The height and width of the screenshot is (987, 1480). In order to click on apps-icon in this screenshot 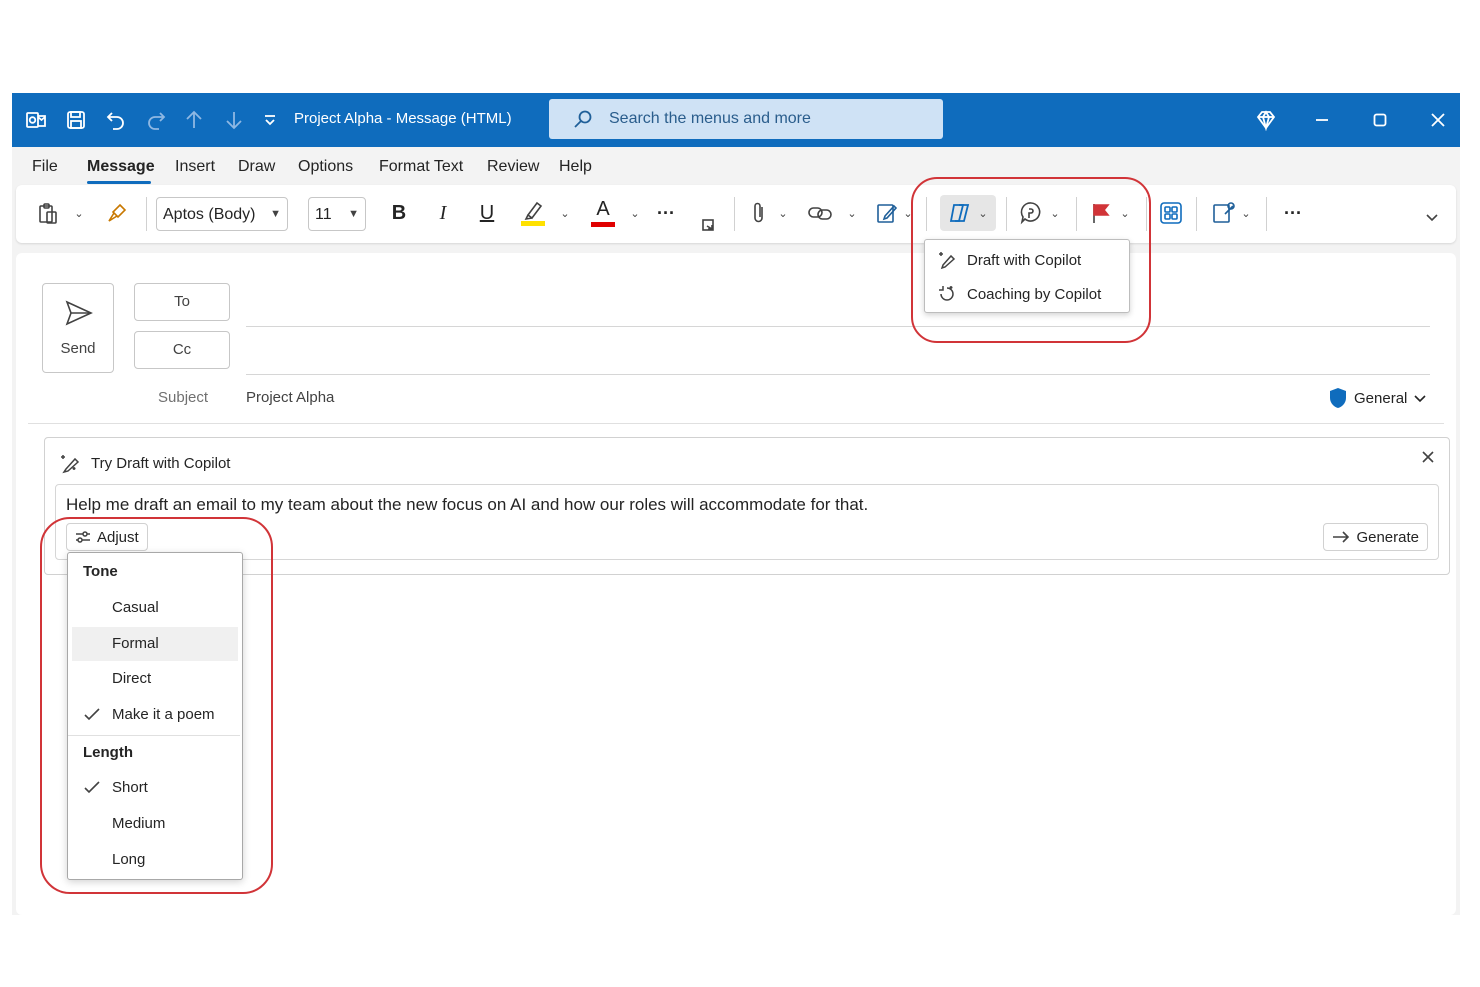, I will do `click(1171, 213)`.